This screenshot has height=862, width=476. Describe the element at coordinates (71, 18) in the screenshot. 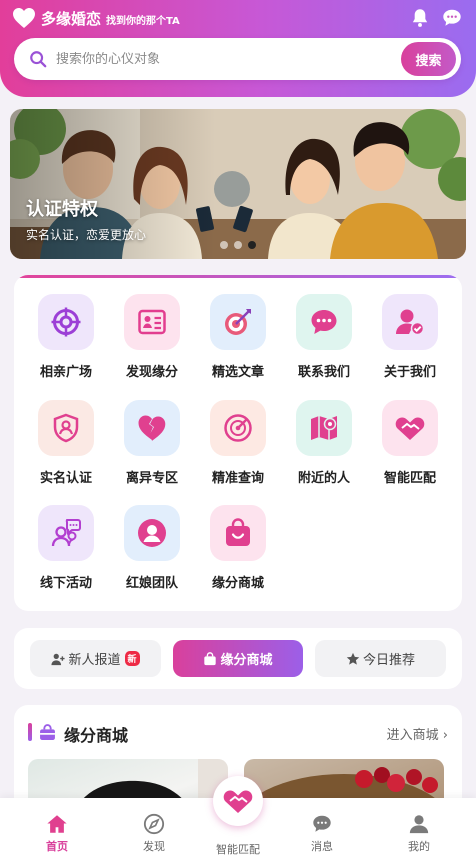

I see `app-name: 多缘婚恋` at that location.